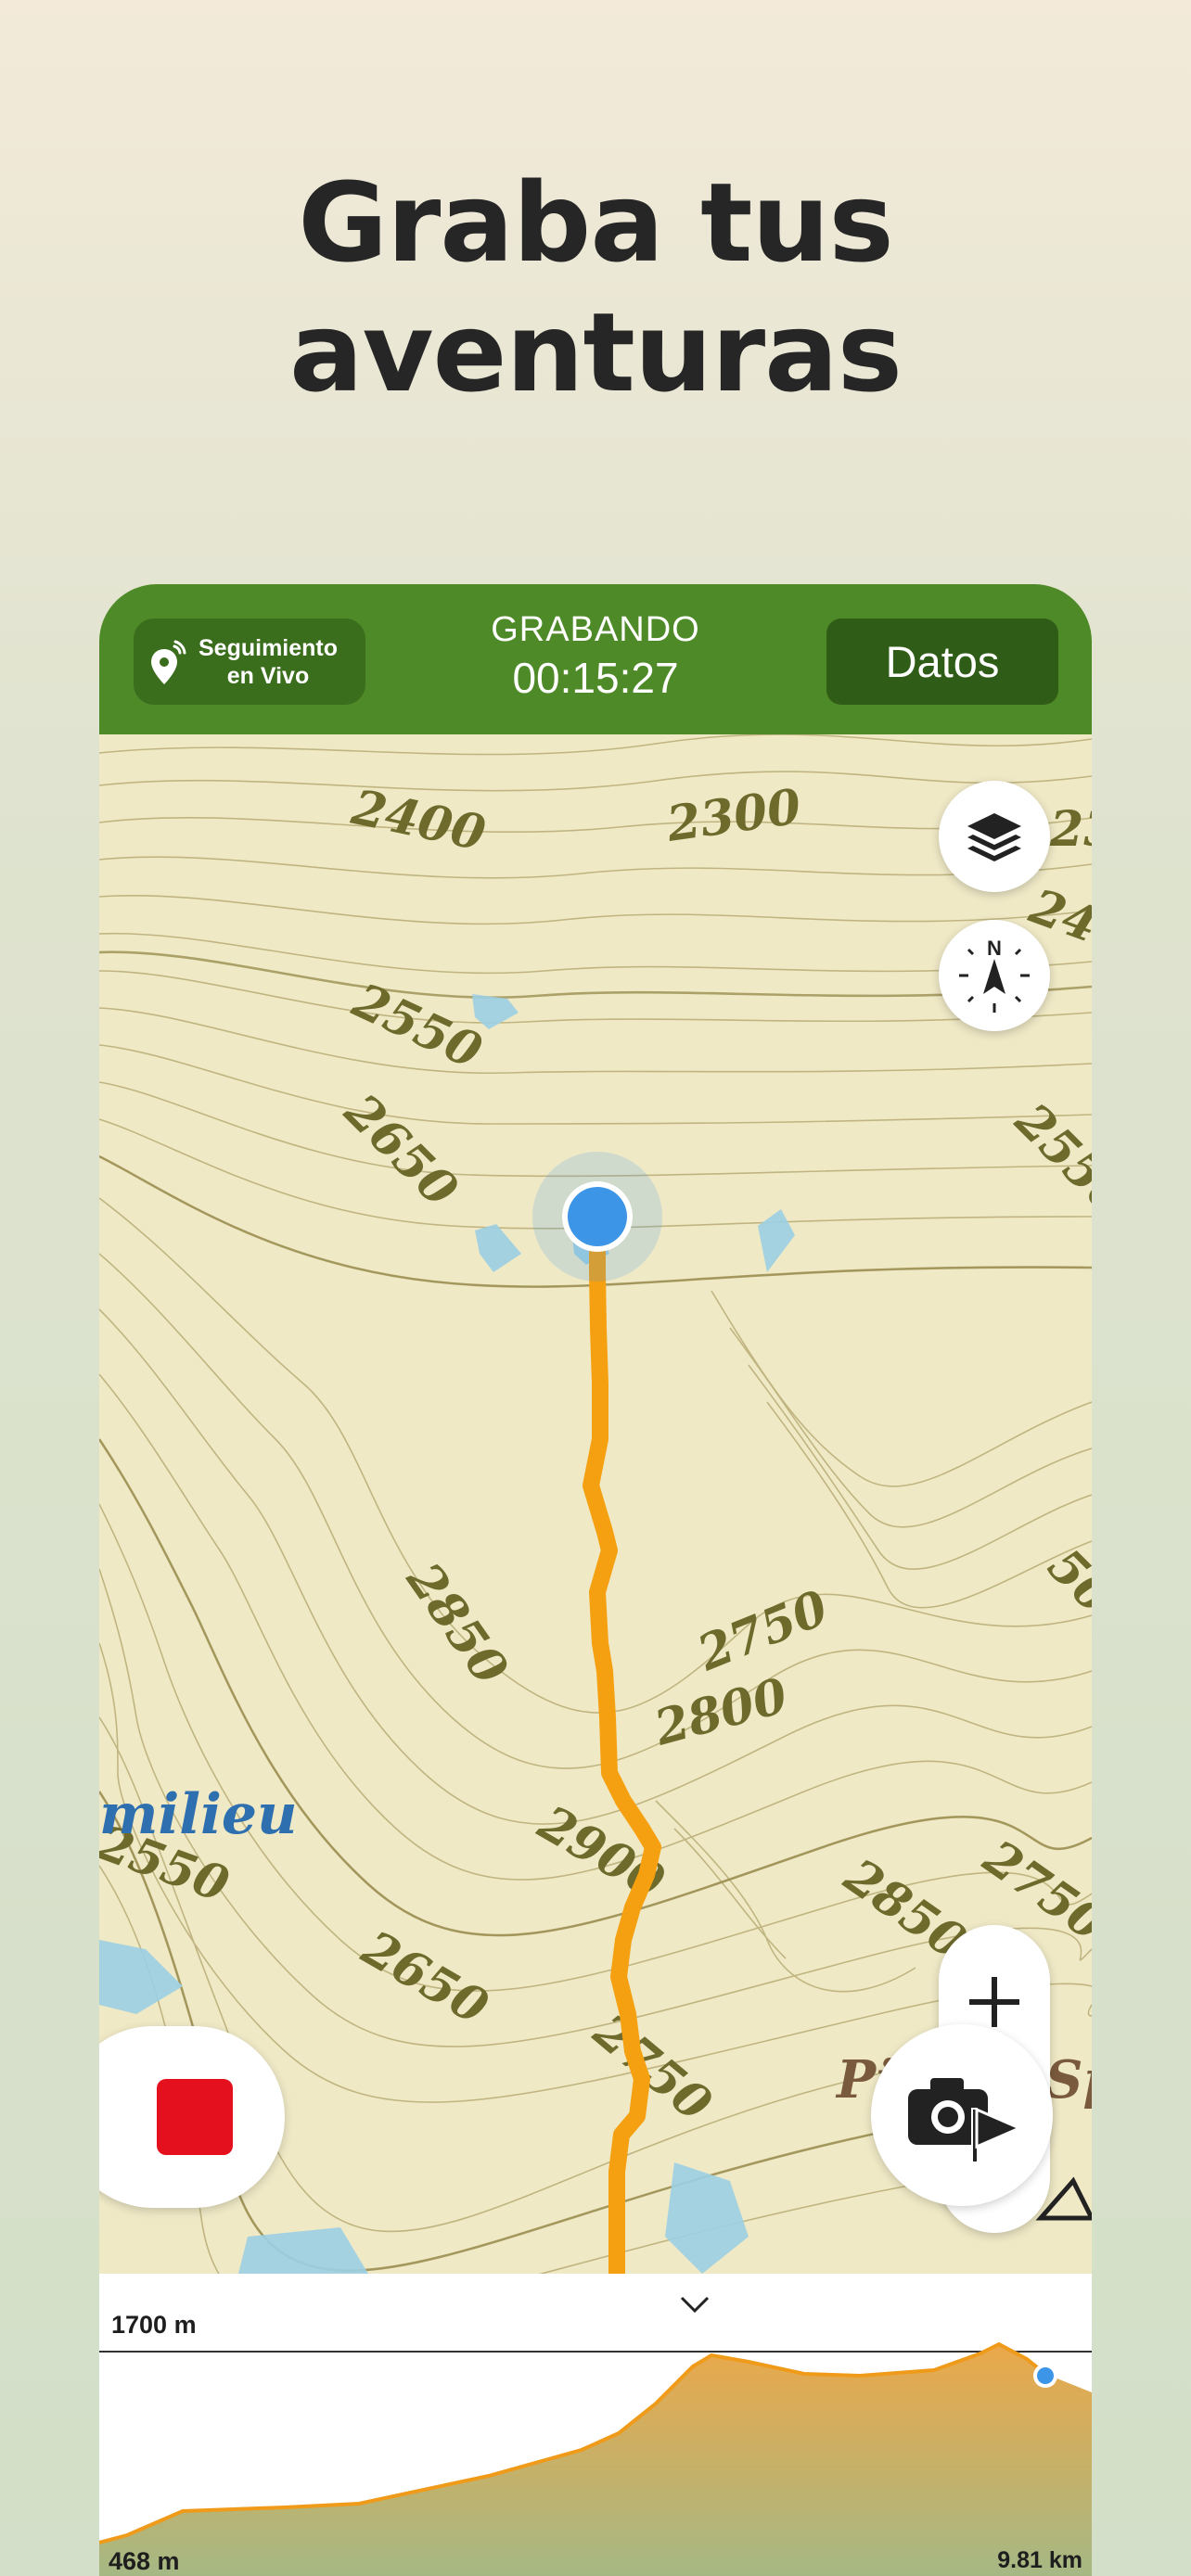 The image size is (1191, 2576). What do you see at coordinates (995, 948) in the screenshot?
I see `compass-north-label: N` at bounding box center [995, 948].